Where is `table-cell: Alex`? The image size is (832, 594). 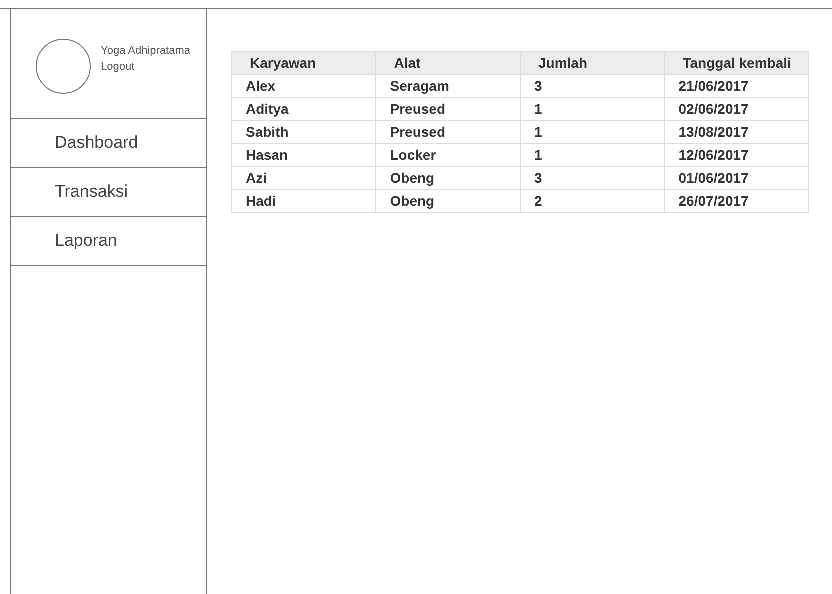 table-cell: Alex is located at coordinates (304, 86).